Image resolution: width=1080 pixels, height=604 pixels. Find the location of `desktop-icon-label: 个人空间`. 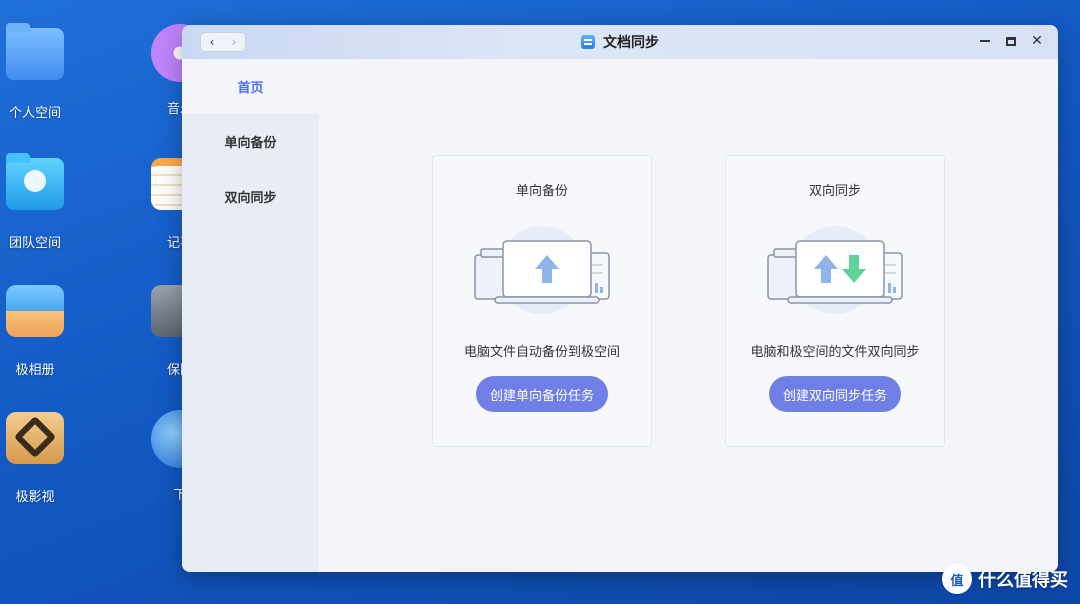

desktop-icon-label: 个人空间 is located at coordinates (34, 113).